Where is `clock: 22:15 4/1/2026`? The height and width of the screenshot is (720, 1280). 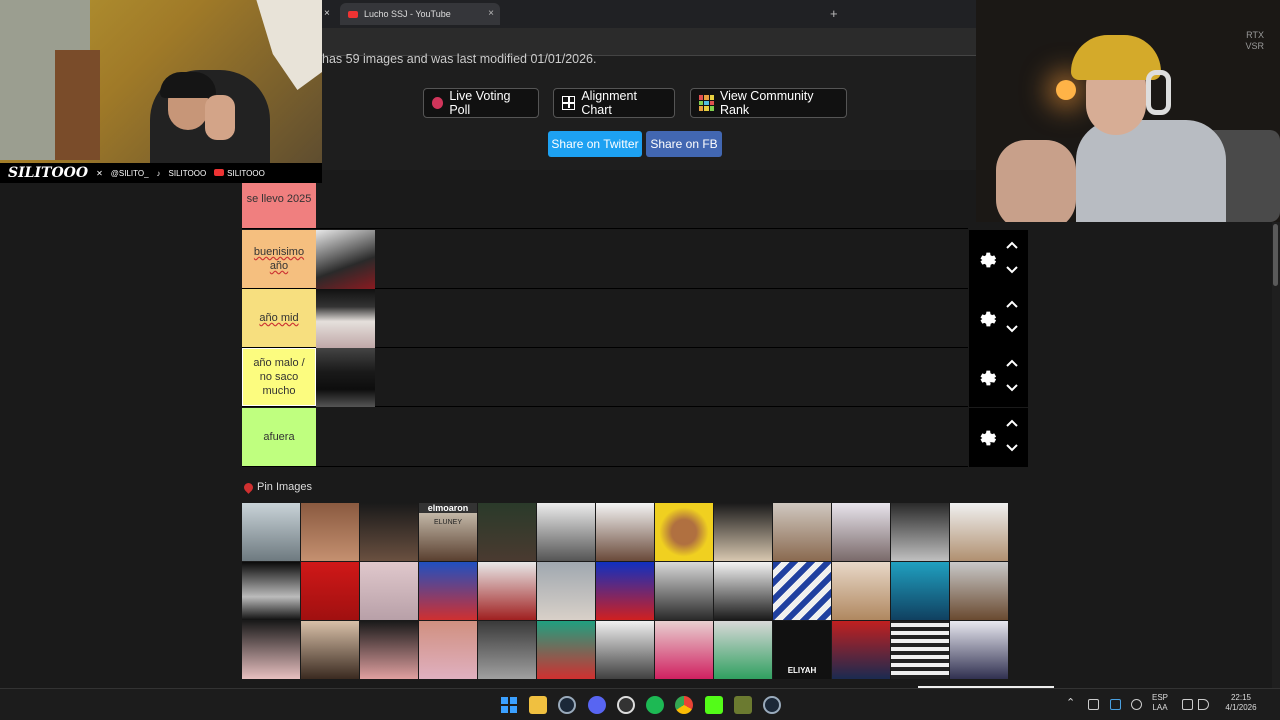 clock: 22:15 4/1/2026 is located at coordinates (1241, 703).